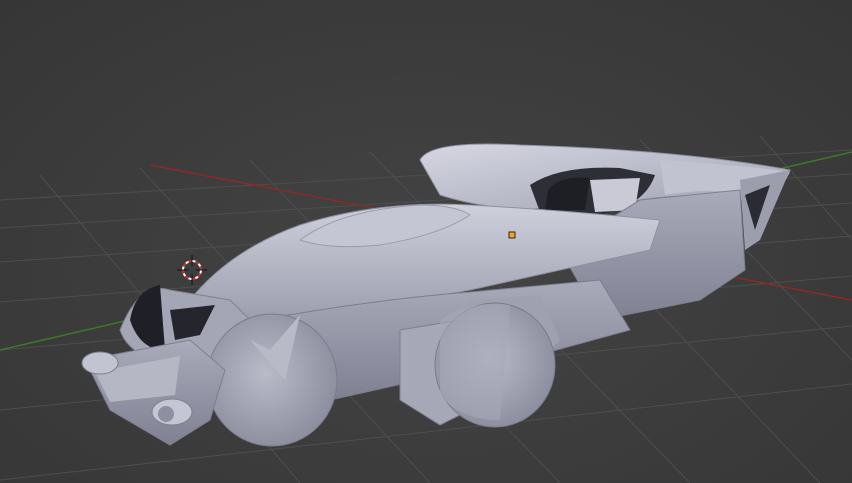 The image size is (852, 483). I want to click on 3d-cursor-icon, so click(192, 270).